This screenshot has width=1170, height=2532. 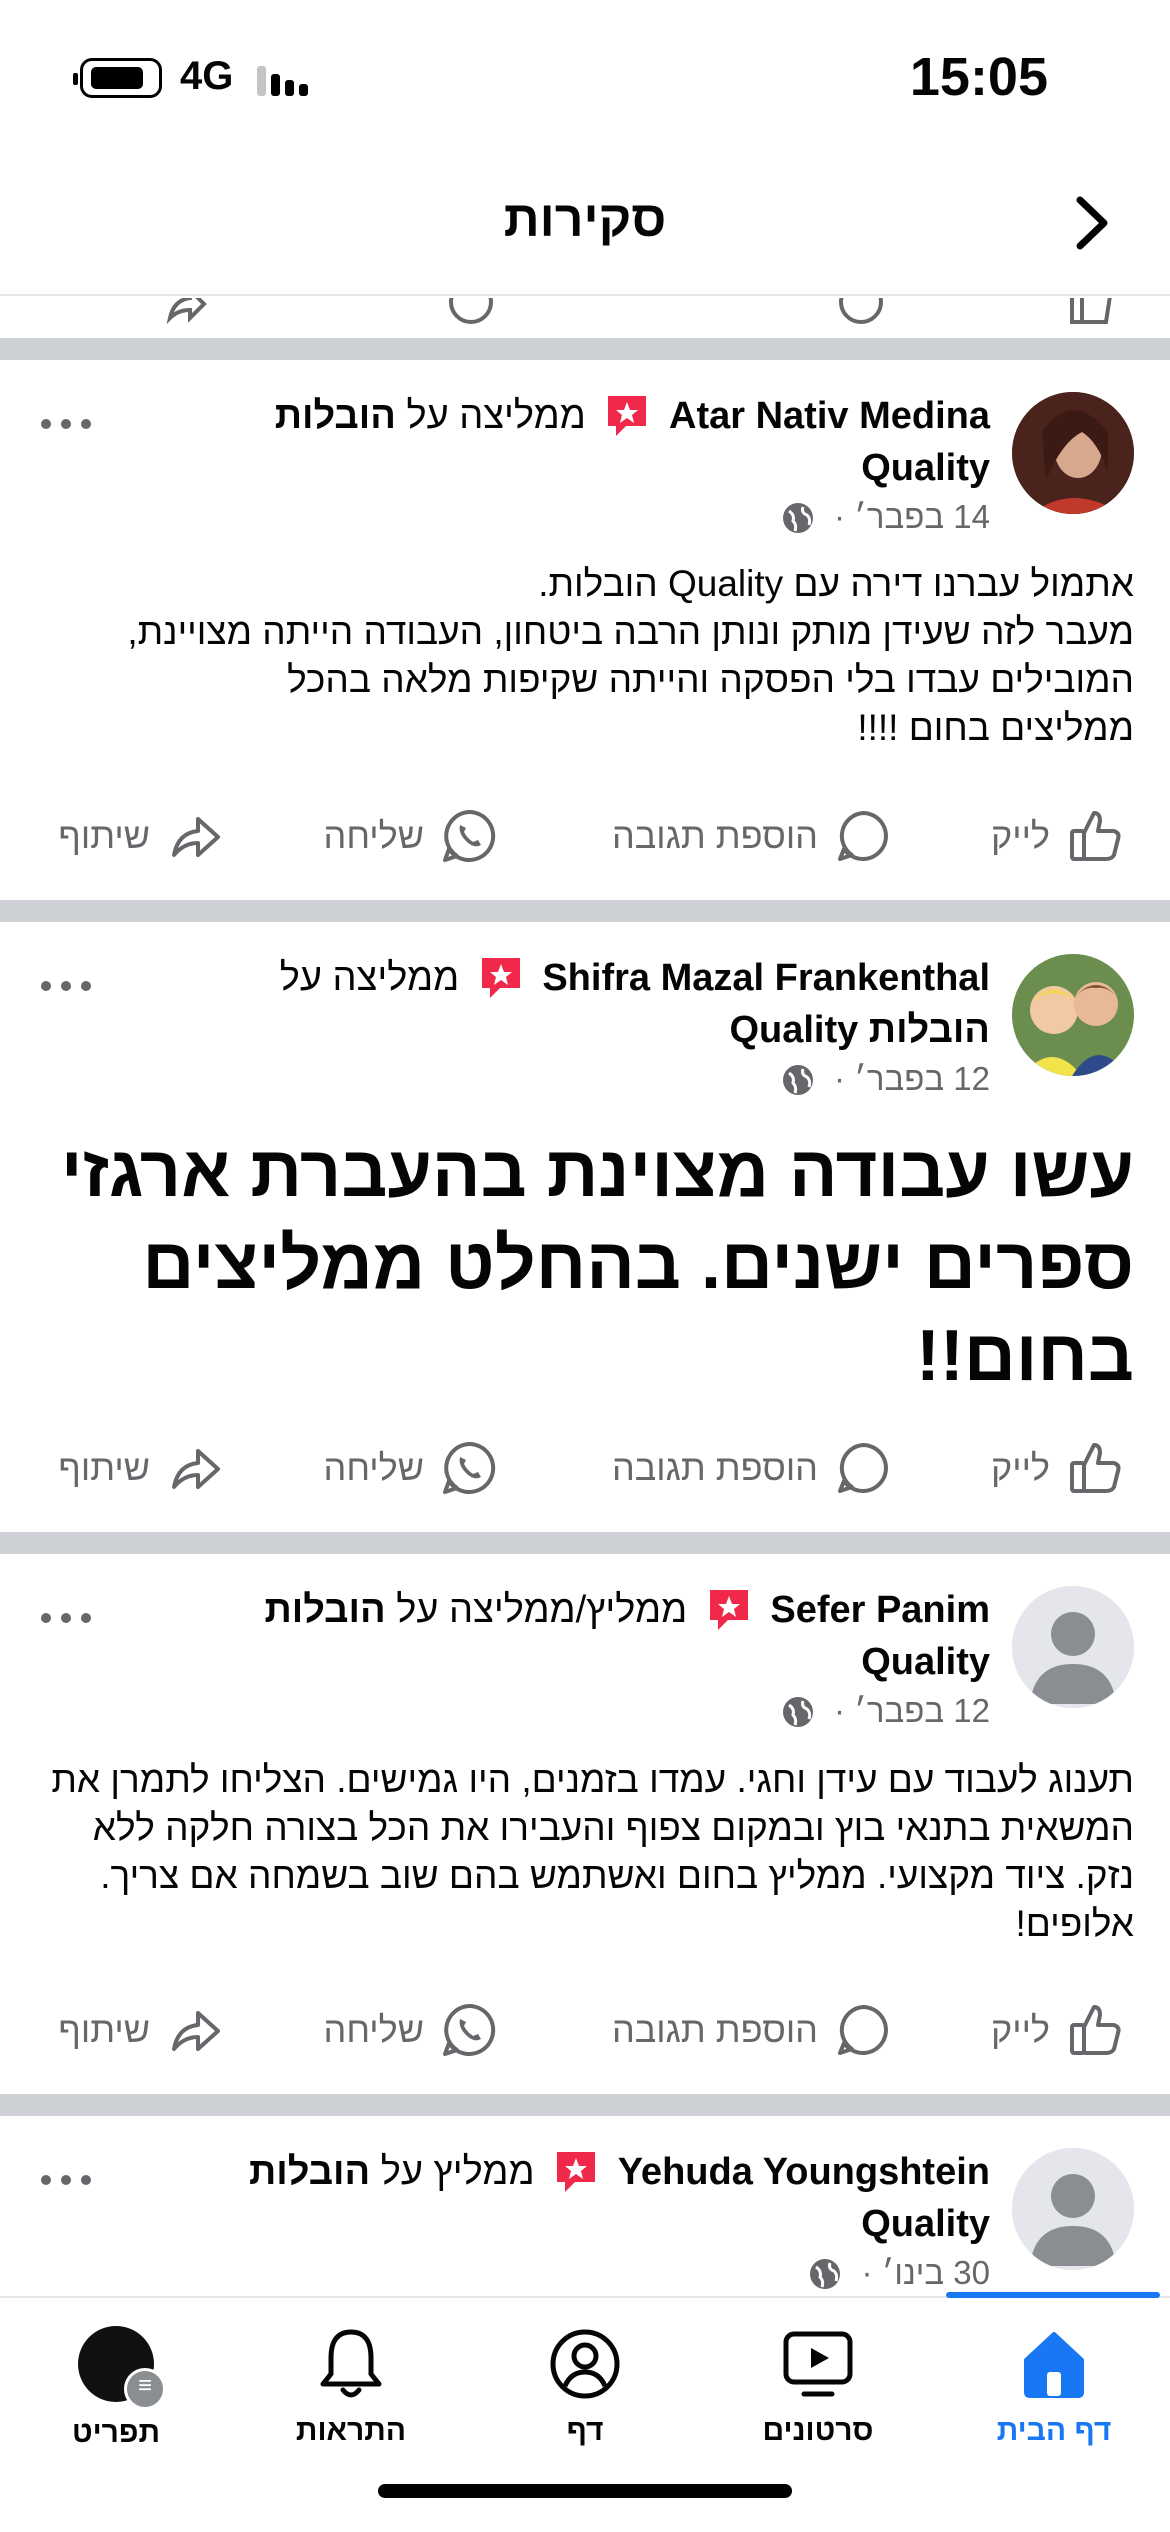 I want to click on page-link: הובלות Quality, so click(x=859, y=1030).